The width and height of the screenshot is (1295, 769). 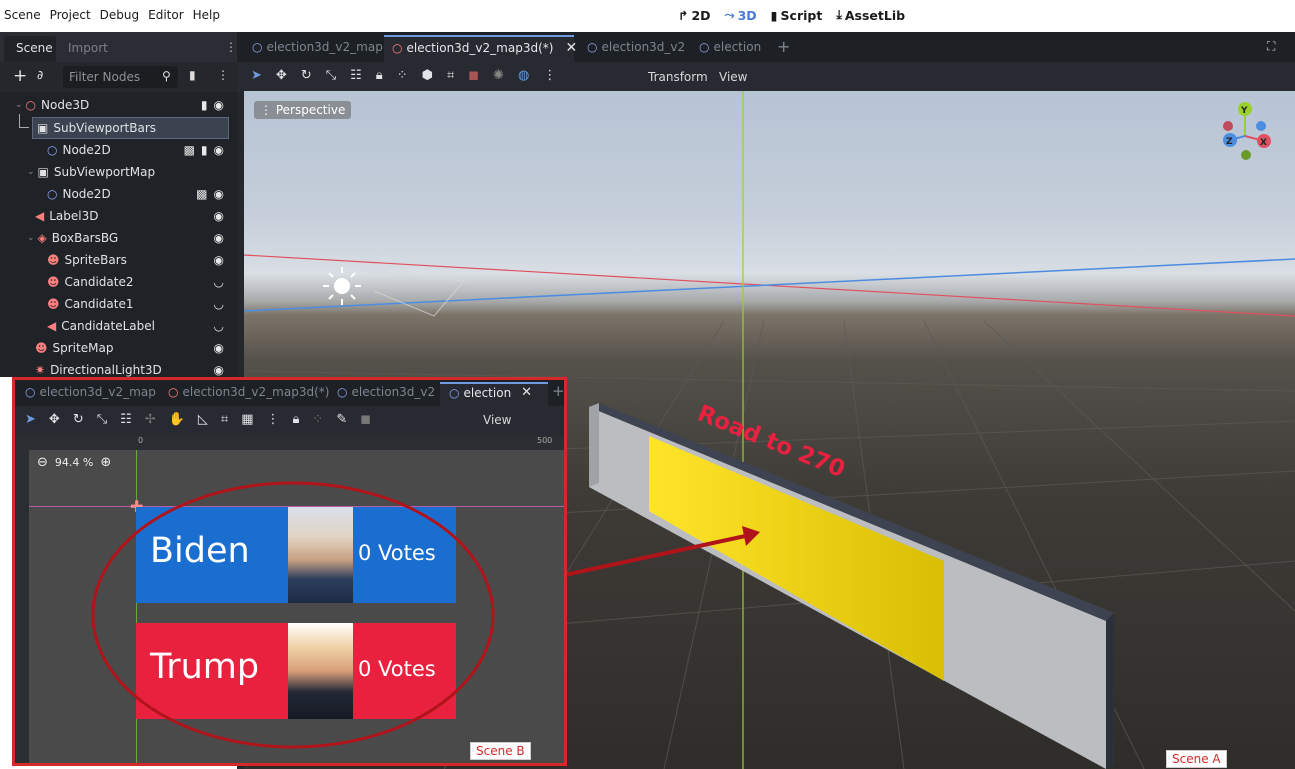 What do you see at coordinates (737, 47) in the screenshot?
I see `tab-label: election` at bounding box center [737, 47].